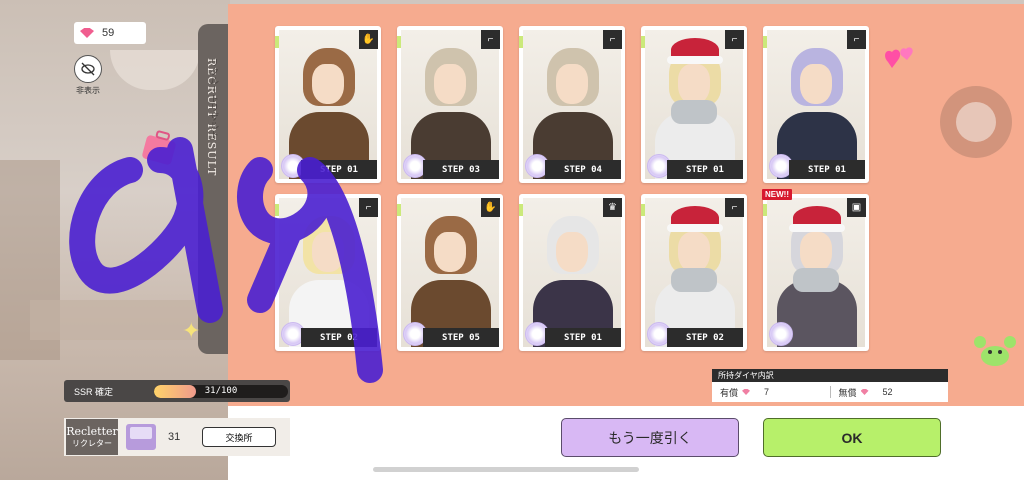  What do you see at coordinates (191, 330) in the screenshot?
I see `sparkle-icon: ✦` at bounding box center [191, 330].